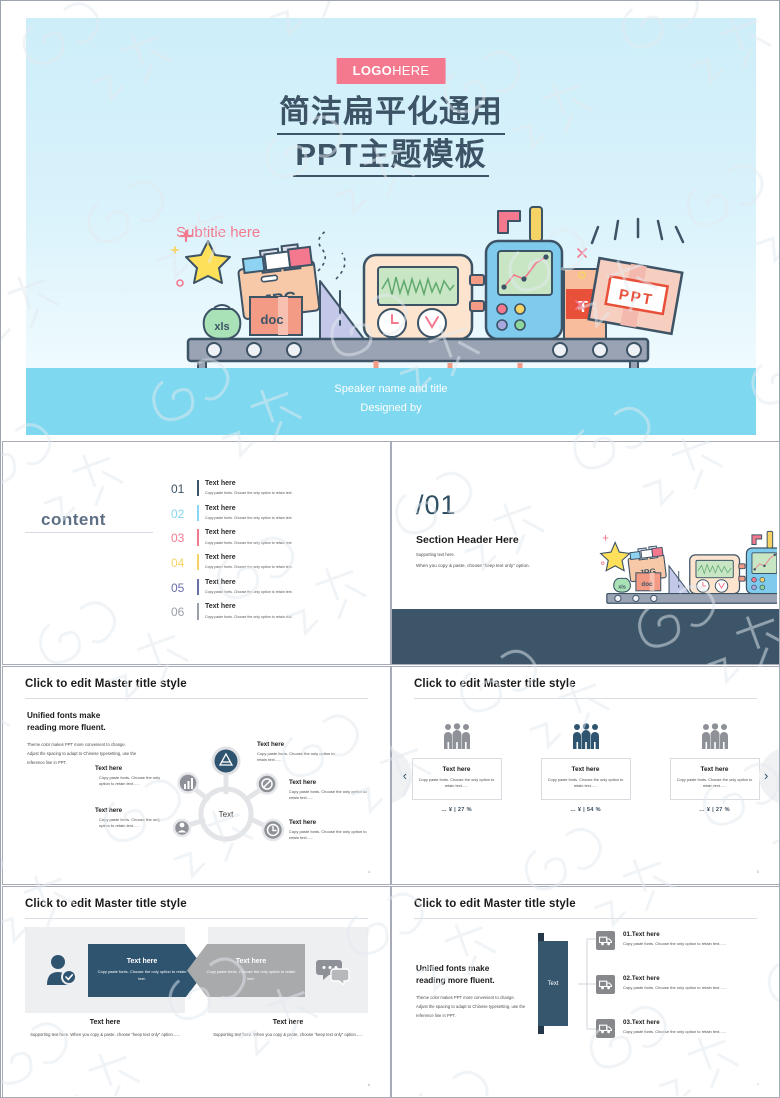 The height and width of the screenshot is (1098, 780). What do you see at coordinates (641, 1022) in the screenshot?
I see `item-title: 03.Text here` at bounding box center [641, 1022].